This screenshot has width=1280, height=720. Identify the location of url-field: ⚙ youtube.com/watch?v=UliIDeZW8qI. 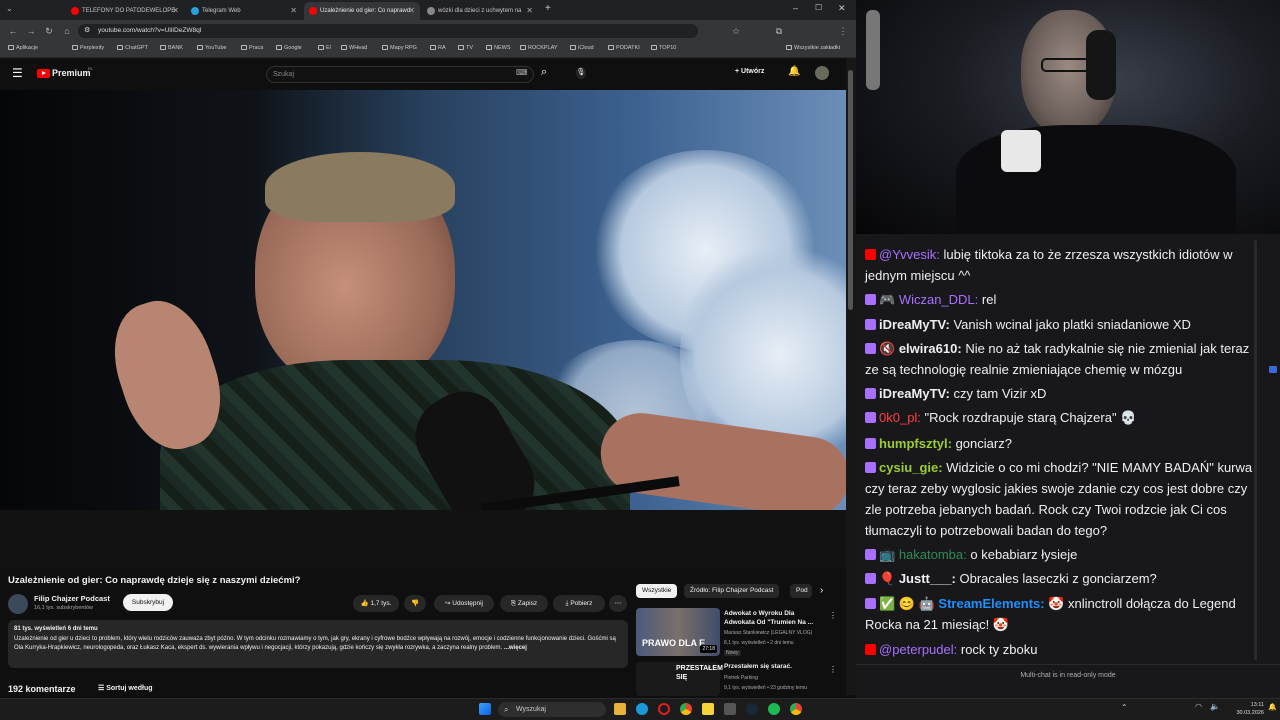
(388, 31).